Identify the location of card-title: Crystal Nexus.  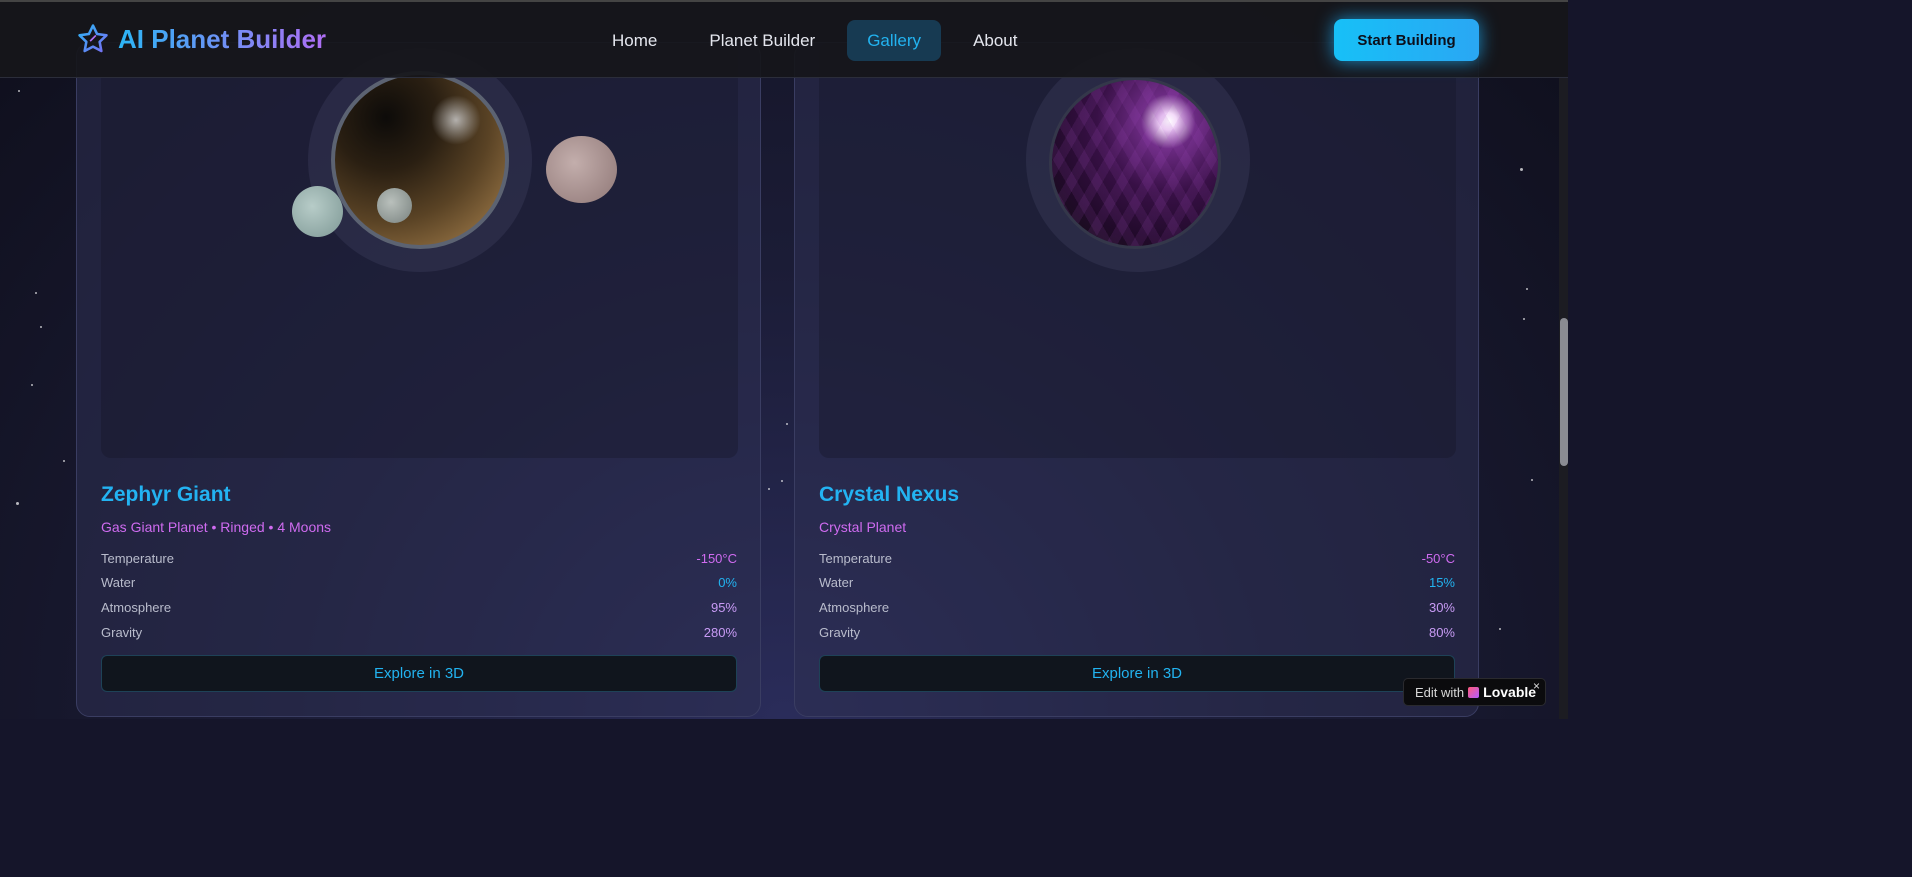
(889, 494).